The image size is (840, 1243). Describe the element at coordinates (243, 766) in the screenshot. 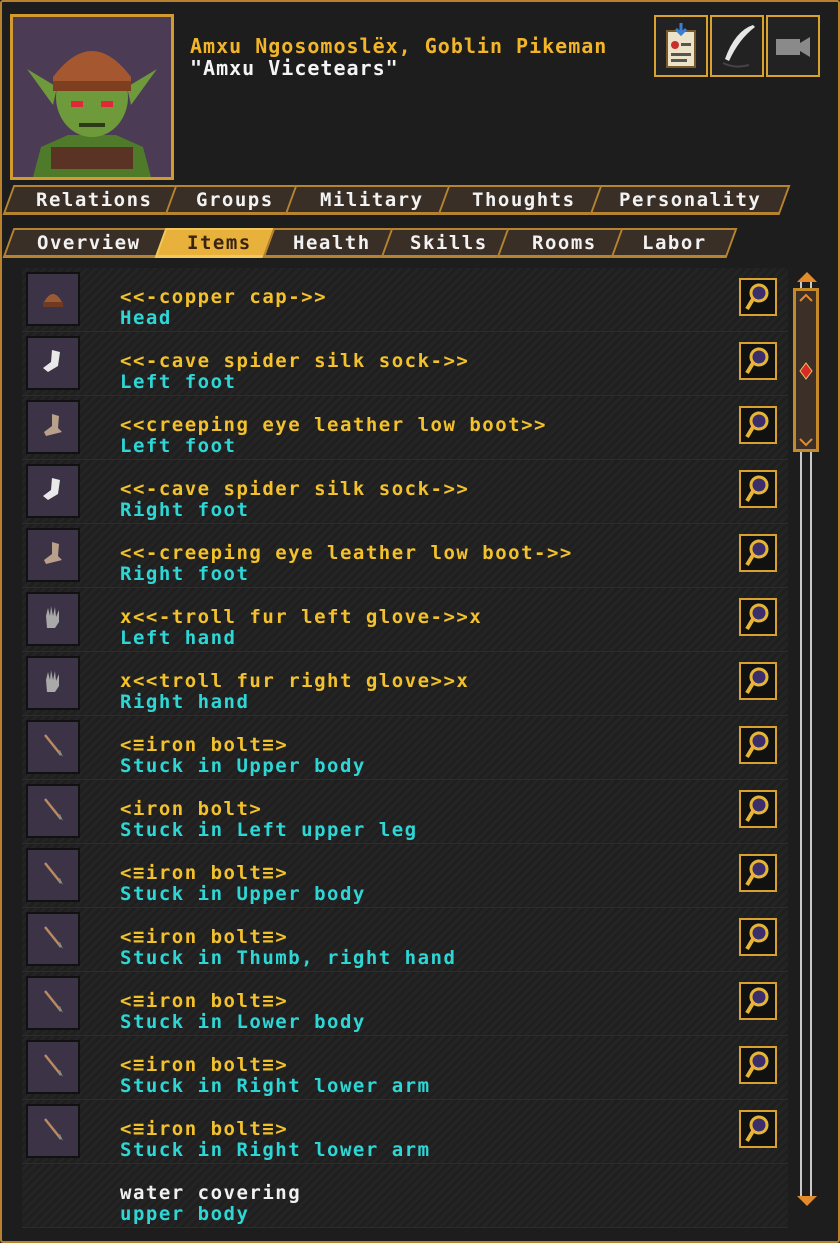

I see `item-location: Stuck in Upper body` at that location.